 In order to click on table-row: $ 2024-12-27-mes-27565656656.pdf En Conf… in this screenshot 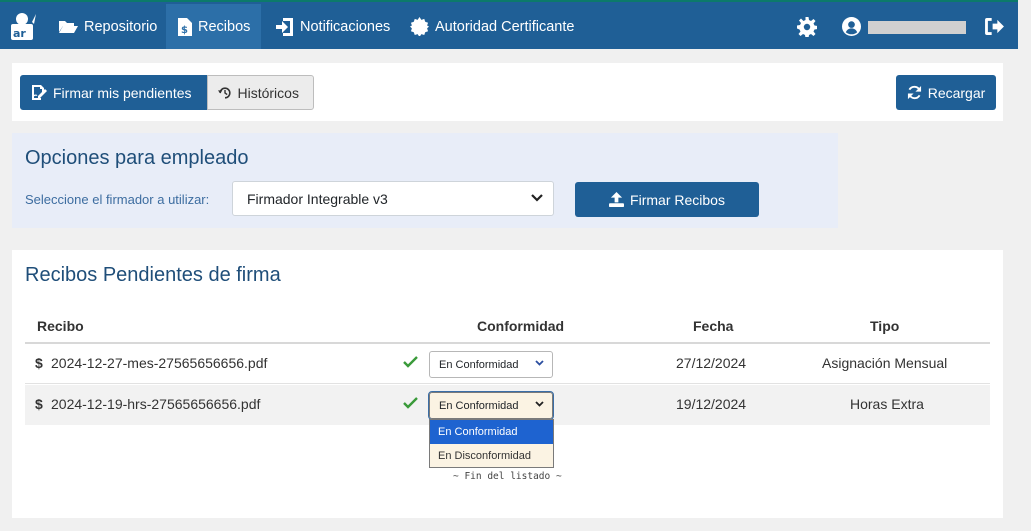, I will do `click(507, 364)`.